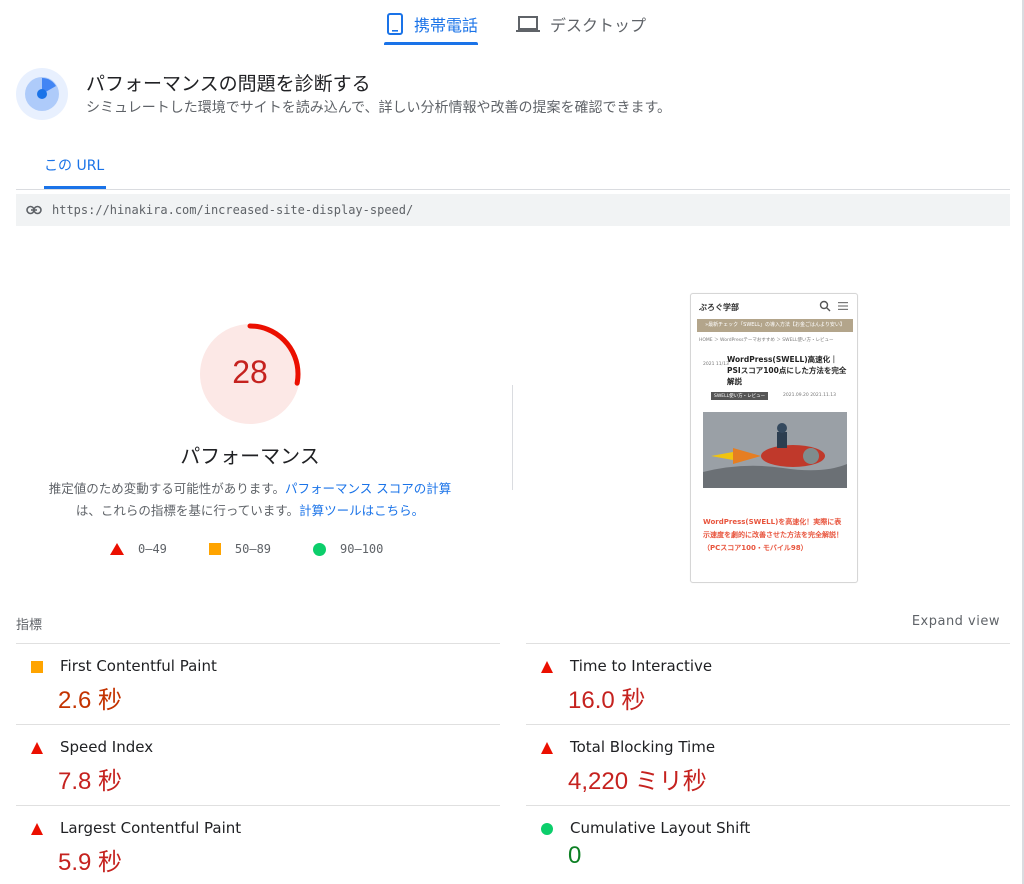 This screenshot has height=884, width=1024. I want to click on metric-lcp-name: Largest Contentful Paint, so click(151, 828).